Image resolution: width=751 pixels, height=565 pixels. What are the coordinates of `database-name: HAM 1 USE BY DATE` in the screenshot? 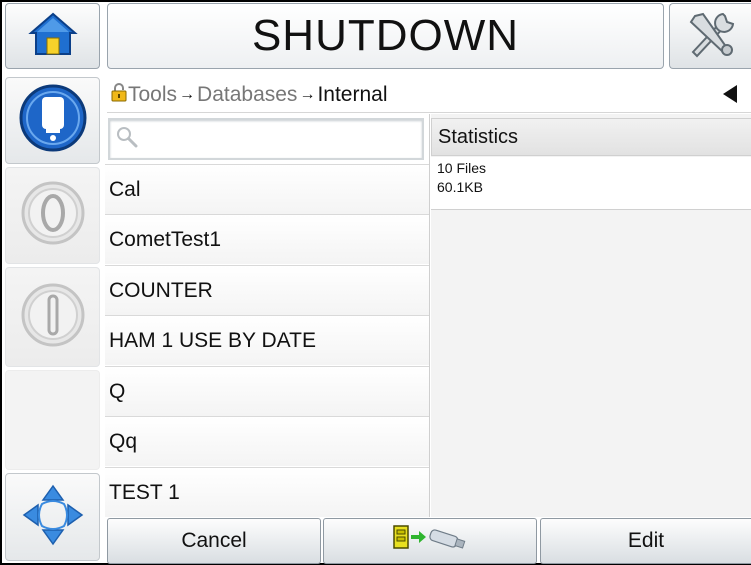 It's located at (212, 340).